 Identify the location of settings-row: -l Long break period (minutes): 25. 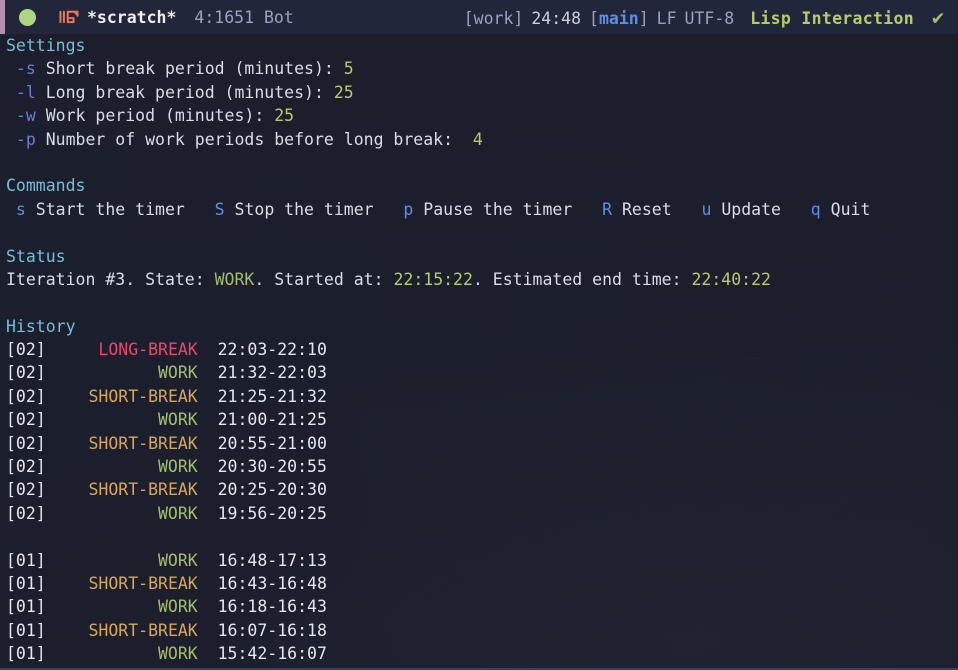
(479, 92).